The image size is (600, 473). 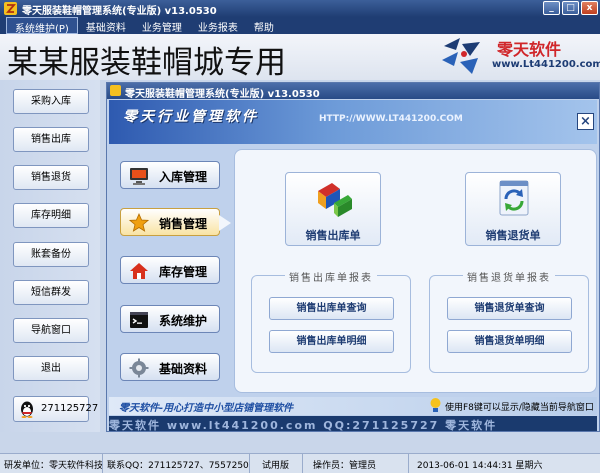 I want to click on sales-out-label: 销售出库单, so click(x=333, y=235).